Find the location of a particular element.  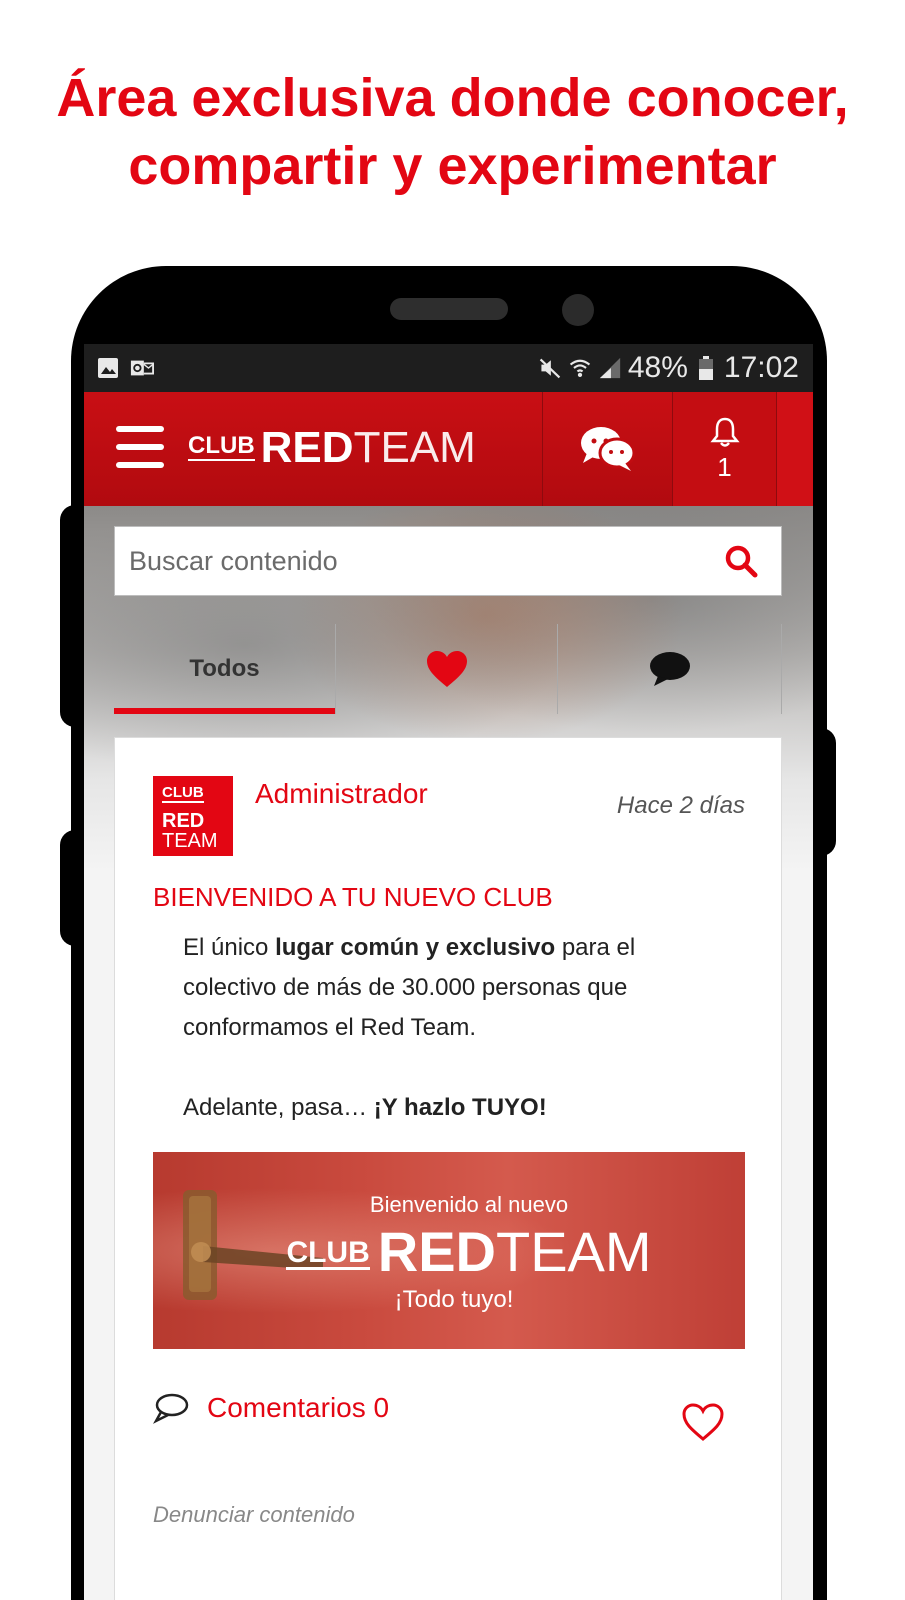

logo-club-text: CLUB is located at coordinates (221, 446).